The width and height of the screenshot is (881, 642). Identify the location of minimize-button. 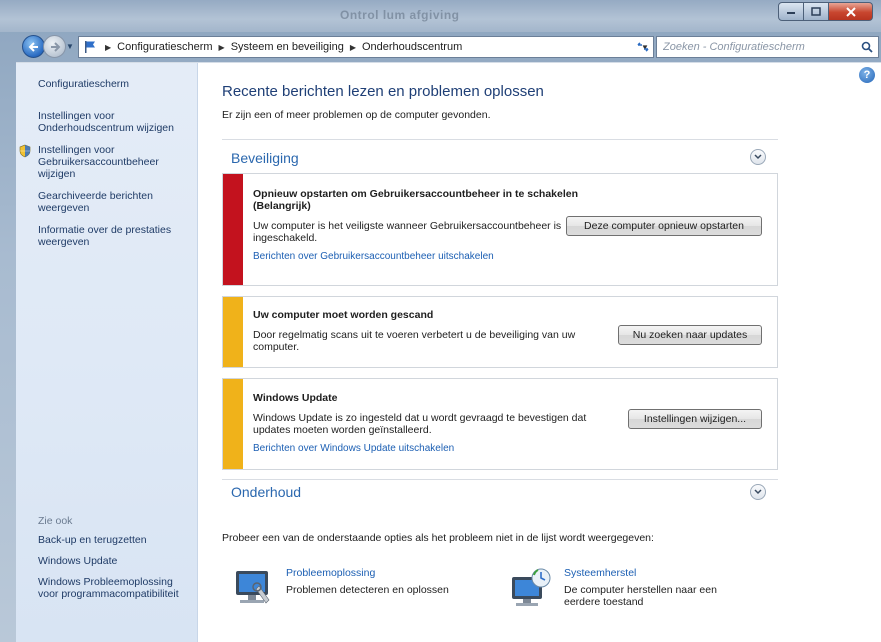
(791, 11).